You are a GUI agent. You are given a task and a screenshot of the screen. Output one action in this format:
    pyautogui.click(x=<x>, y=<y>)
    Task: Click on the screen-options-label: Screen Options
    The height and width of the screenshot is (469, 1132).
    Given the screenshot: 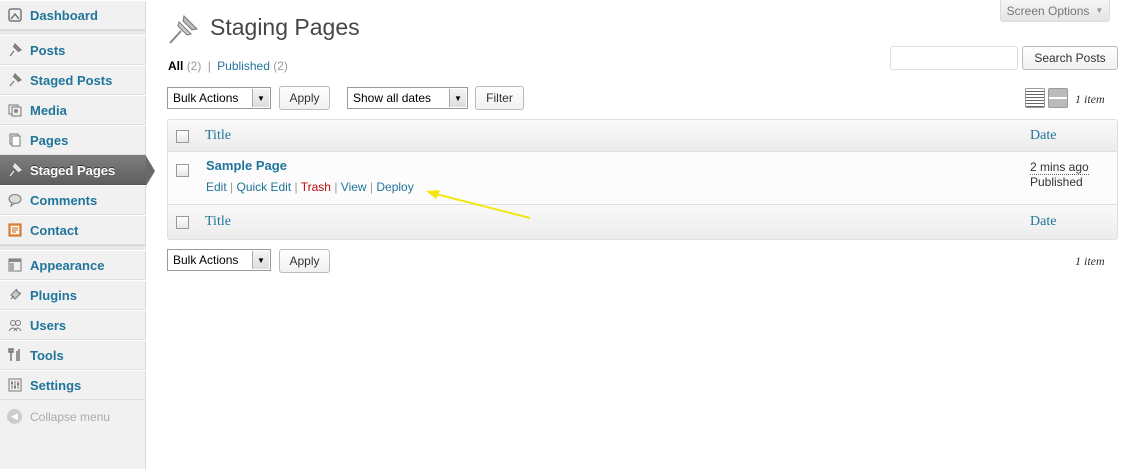 What is the action you would take?
    pyautogui.click(x=1048, y=10)
    